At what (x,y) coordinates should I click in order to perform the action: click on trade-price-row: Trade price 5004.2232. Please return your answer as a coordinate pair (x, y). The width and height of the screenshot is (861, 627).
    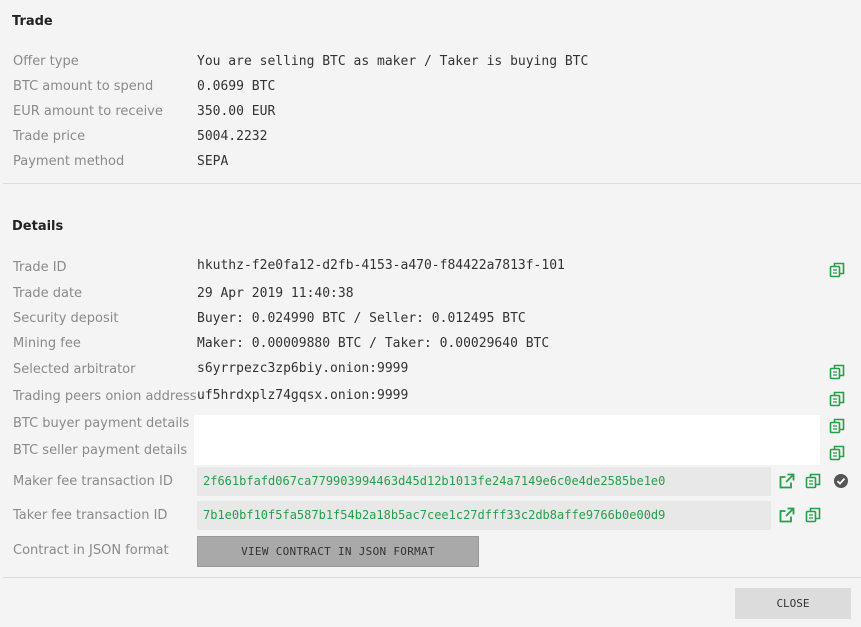
    Looking at the image, I should click on (430, 139).